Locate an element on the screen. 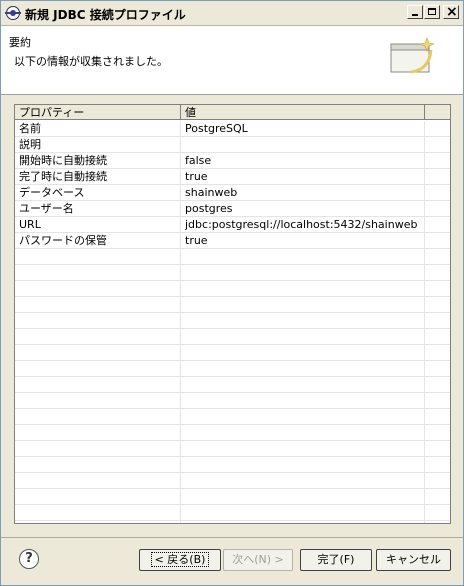 The height and width of the screenshot is (586, 464). column-header-value: 値 is located at coordinates (303, 112).